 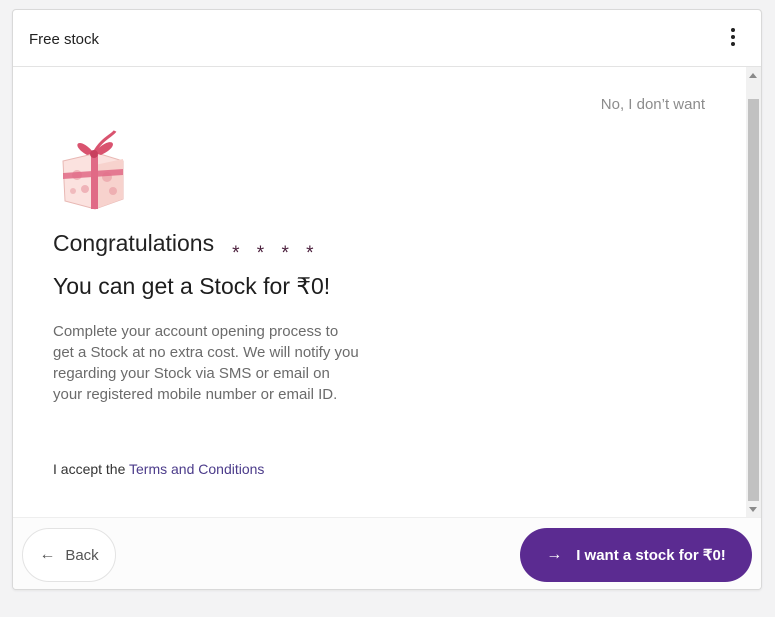 What do you see at coordinates (47, 554) in the screenshot?
I see `arrow-left-icon: ←` at bounding box center [47, 554].